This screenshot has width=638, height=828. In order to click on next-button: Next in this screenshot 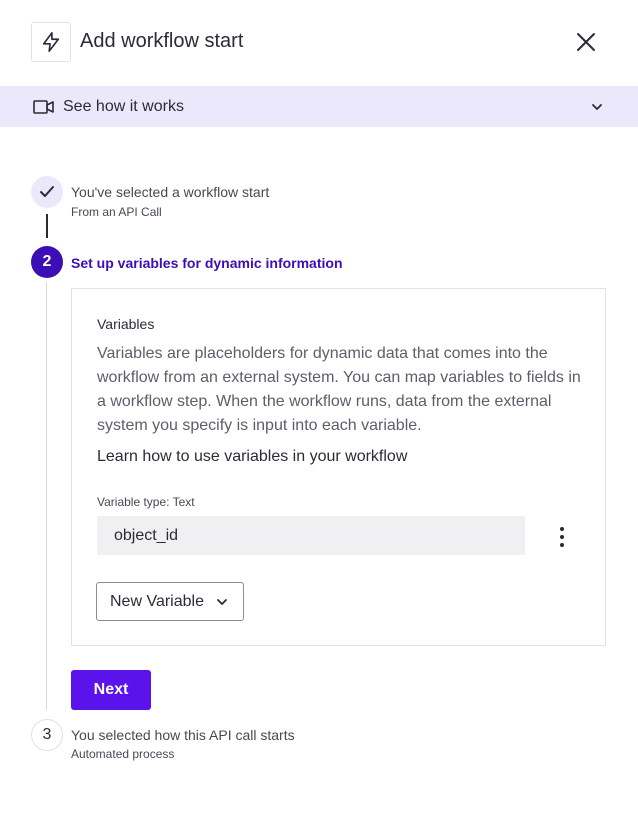, I will do `click(111, 690)`.